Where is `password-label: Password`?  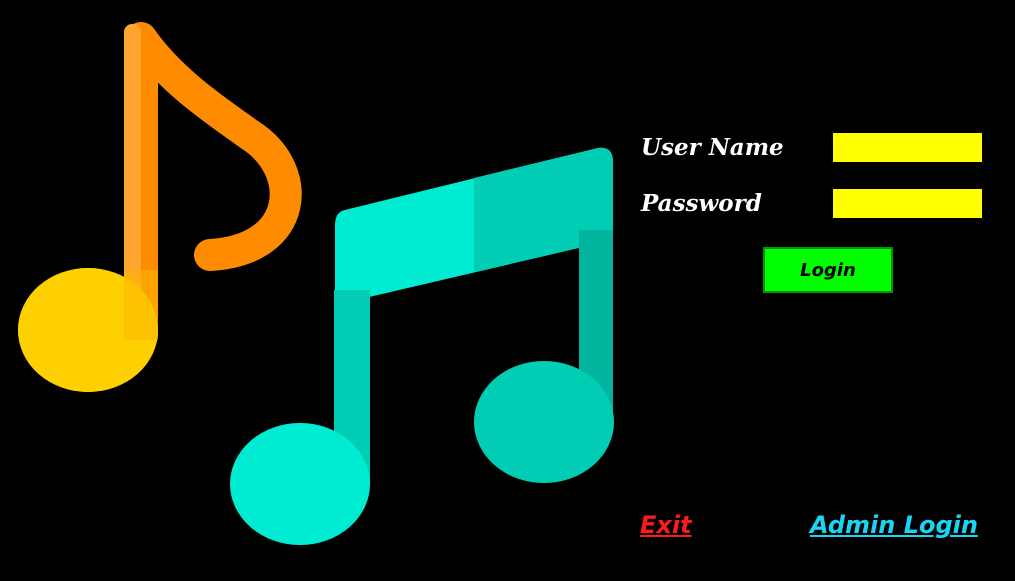
password-label: Password is located at coordinates (701, 203).